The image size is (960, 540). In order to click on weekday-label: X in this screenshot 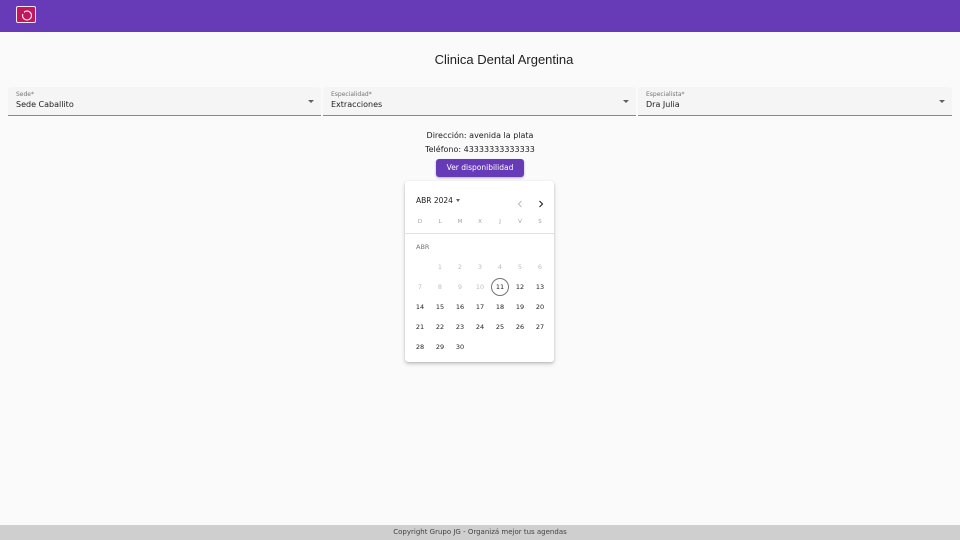, I will do `click(480, 222)`.